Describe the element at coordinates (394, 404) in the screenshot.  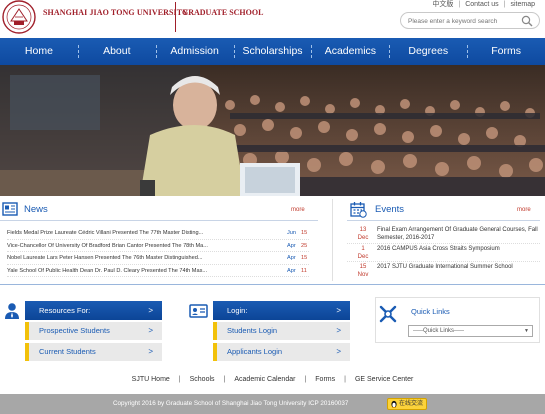
I see `qq-penguin-icon` at that location.